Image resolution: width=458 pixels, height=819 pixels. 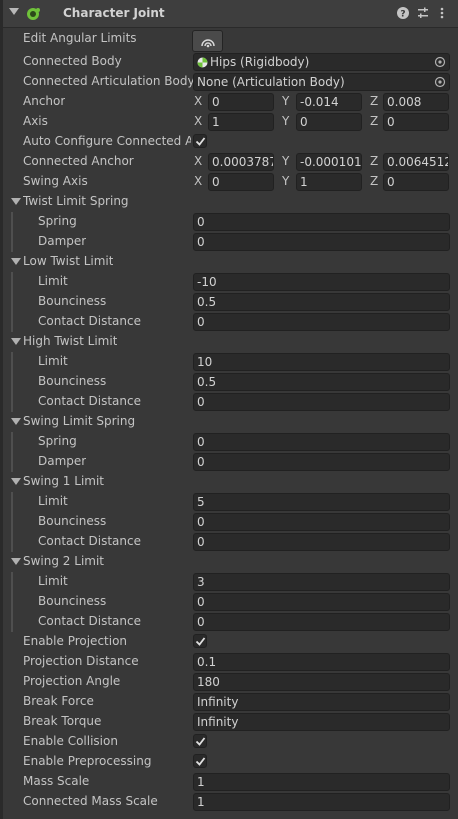 I want to click on swing1-limit-foldout: Swing 1 Limit, so click(x=229, y=482).